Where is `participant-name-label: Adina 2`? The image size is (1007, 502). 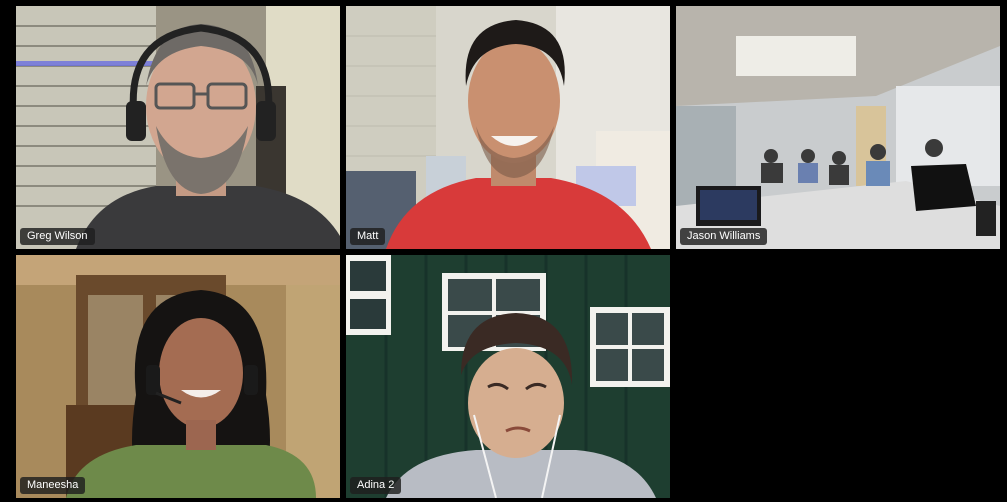
participant-name-label: Adina 2 is located at coordinates (376, 485).